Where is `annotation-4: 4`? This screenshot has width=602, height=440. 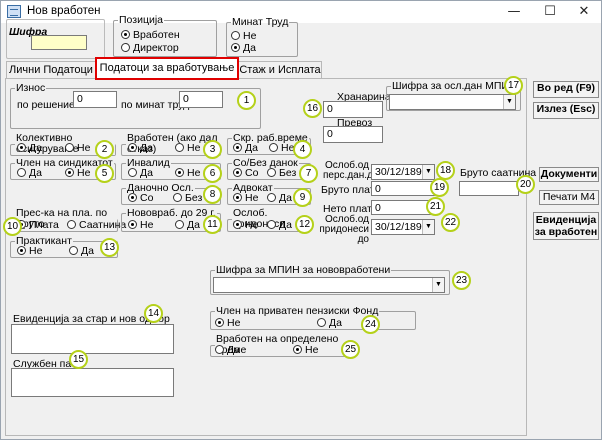
annotation-4: 4 is located at coordinates (302, 149).